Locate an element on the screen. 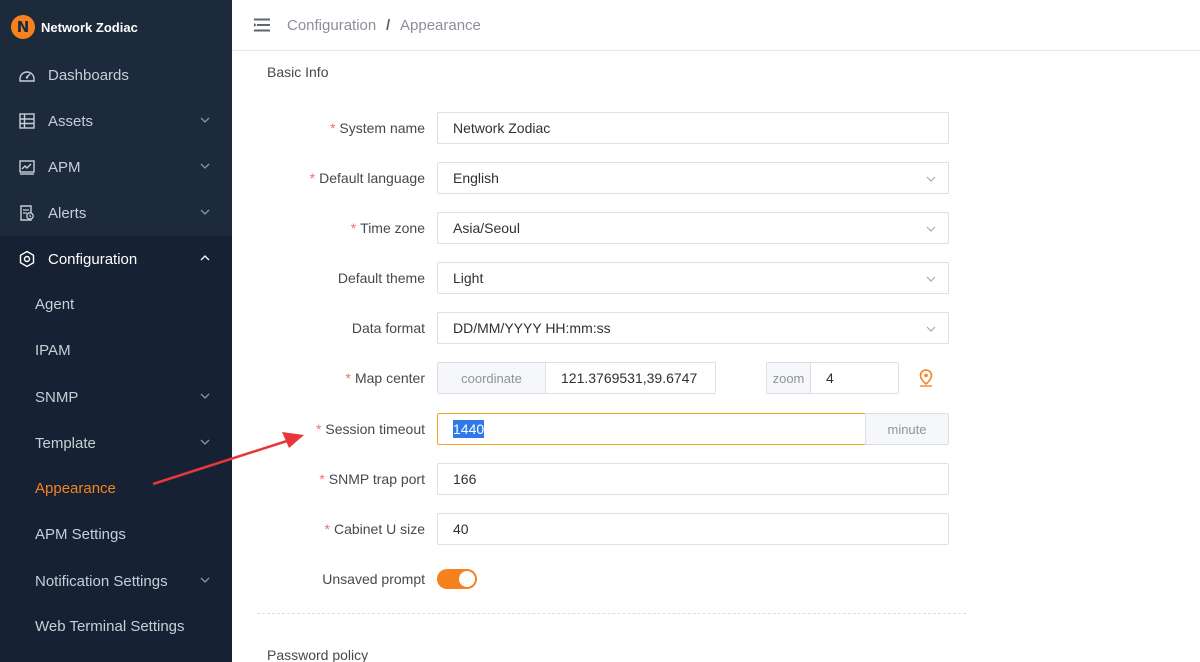 Image resolution: width=1200 pixels, height=662 pixels. section-title-password-policy: Password policy is located at coordinates (318, 654).